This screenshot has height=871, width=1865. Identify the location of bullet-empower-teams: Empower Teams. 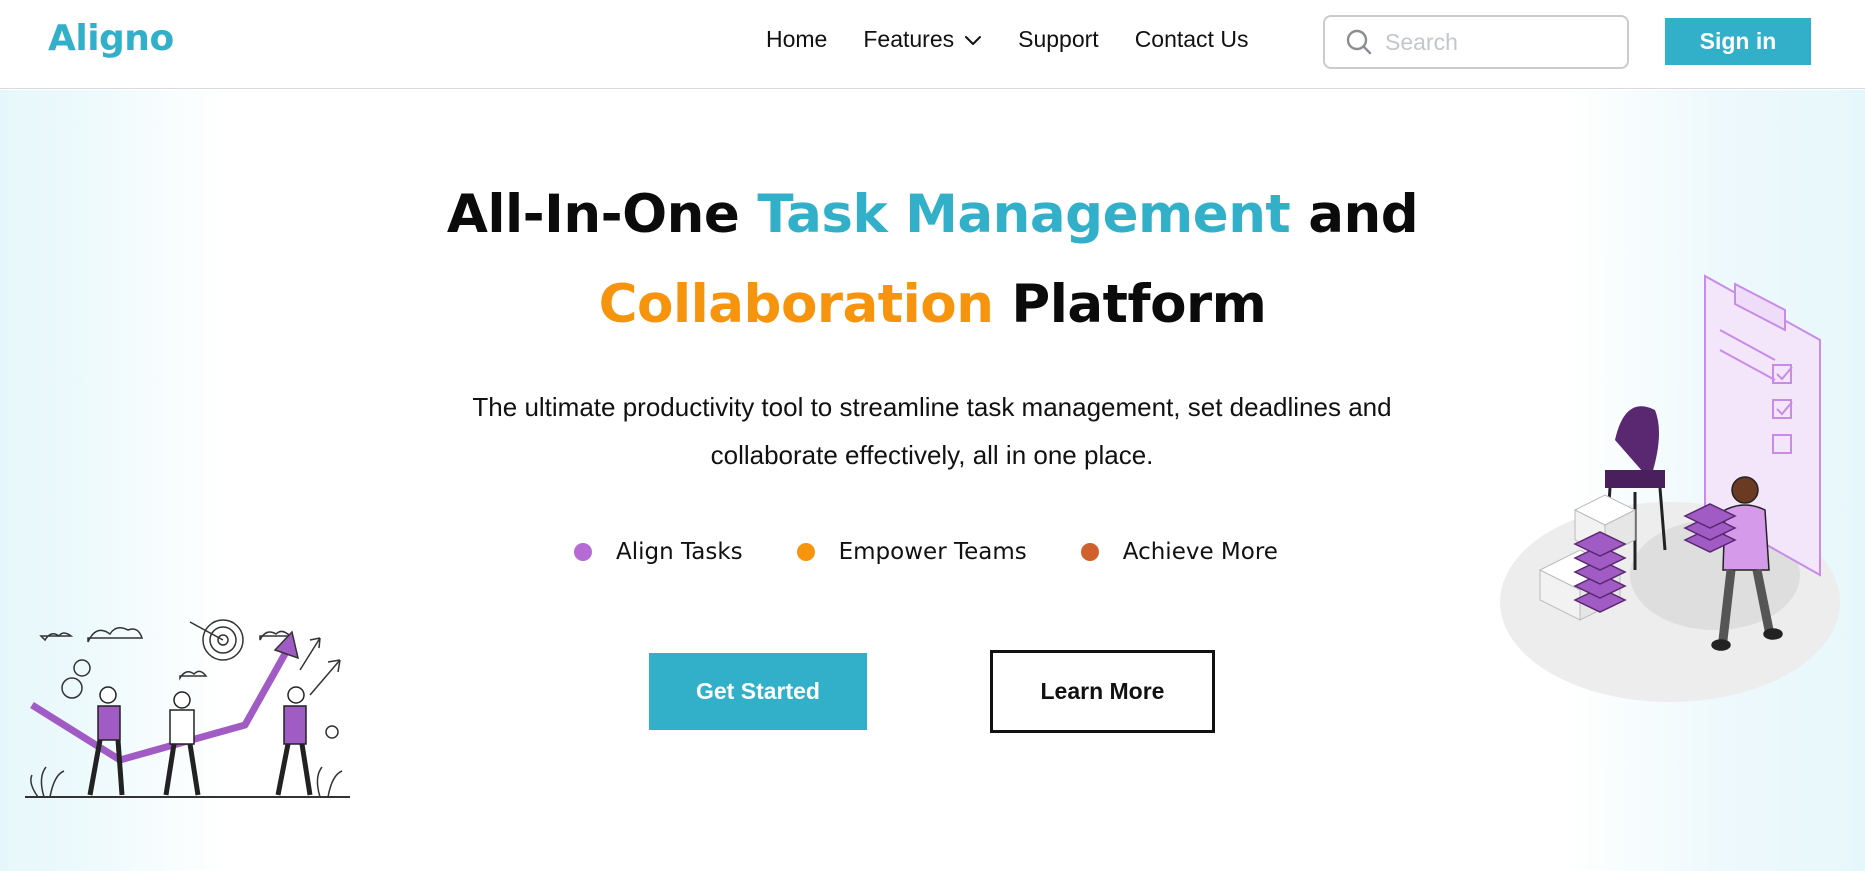
(911, 552).